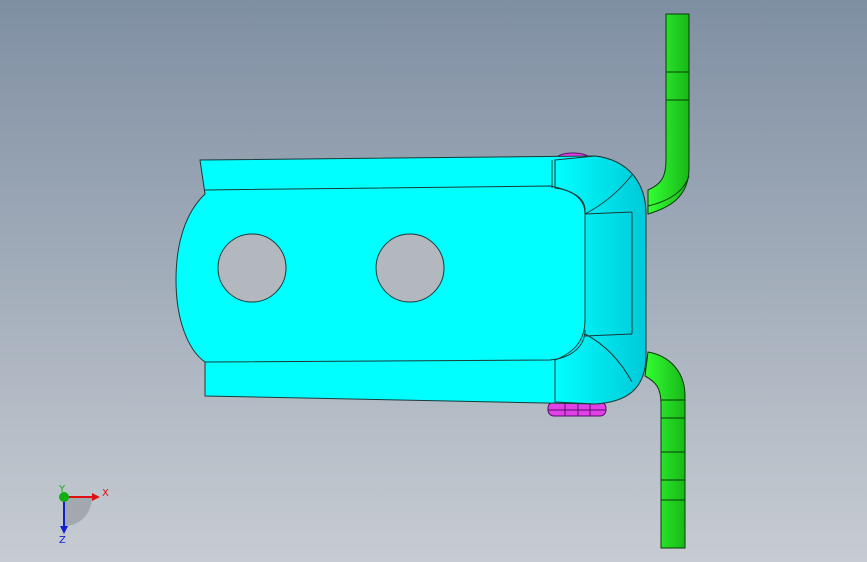 Image resolution: width=867 pixels, height=562 pixels. What do you see at coordinates (410, 268) in the screenshot?
I see `bracket-hole-right` at bounding box center [410, 268].